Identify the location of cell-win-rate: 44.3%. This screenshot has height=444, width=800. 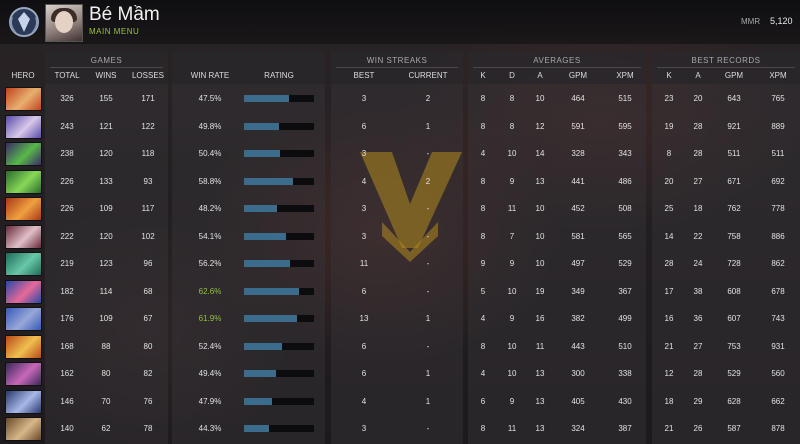
(210, 428).